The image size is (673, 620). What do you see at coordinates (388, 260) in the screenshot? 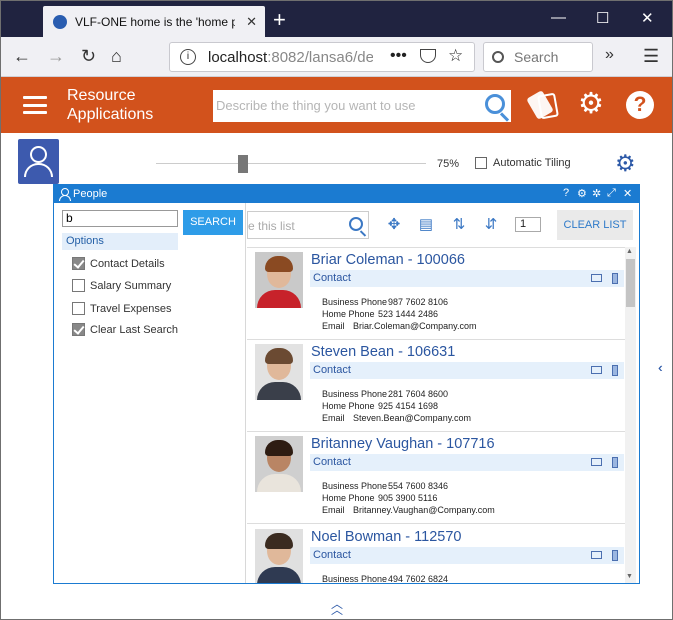
I see `contact-name: Briar Coleman - 100066` at bounding box center [388, 260].